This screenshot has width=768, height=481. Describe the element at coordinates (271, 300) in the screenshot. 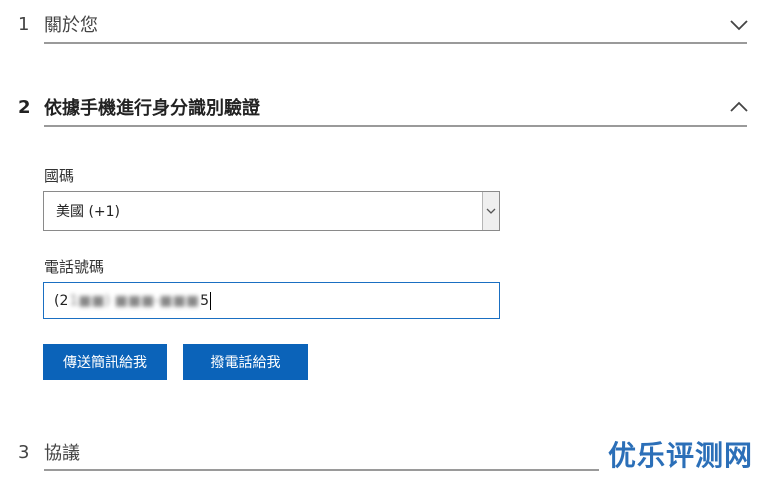

I see `phone-number-input: (2 1■■) ■■■-■■■ 5` at that location.